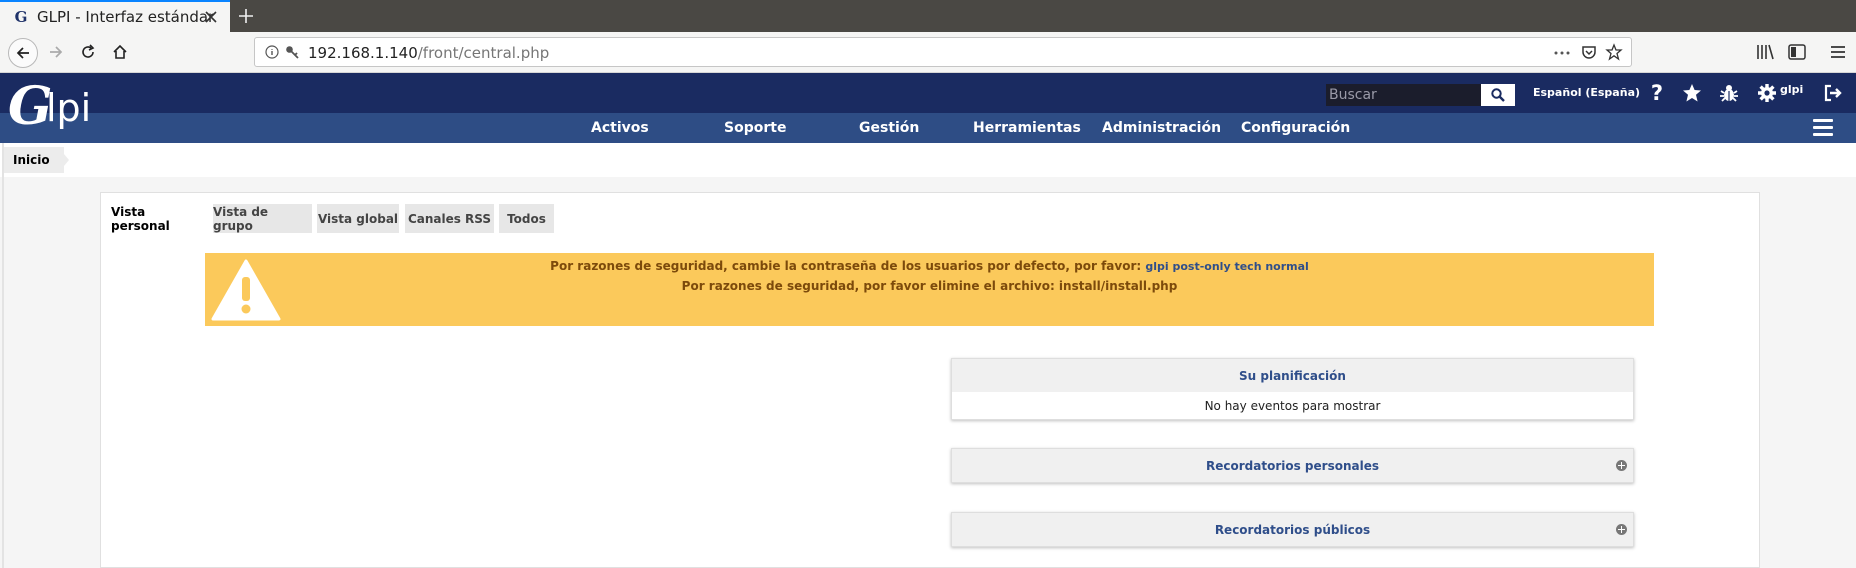 Image resolution: width=1856 pixels, height=568 pixels. I want to click on breadcrumb-arrow, so click(63, 160).